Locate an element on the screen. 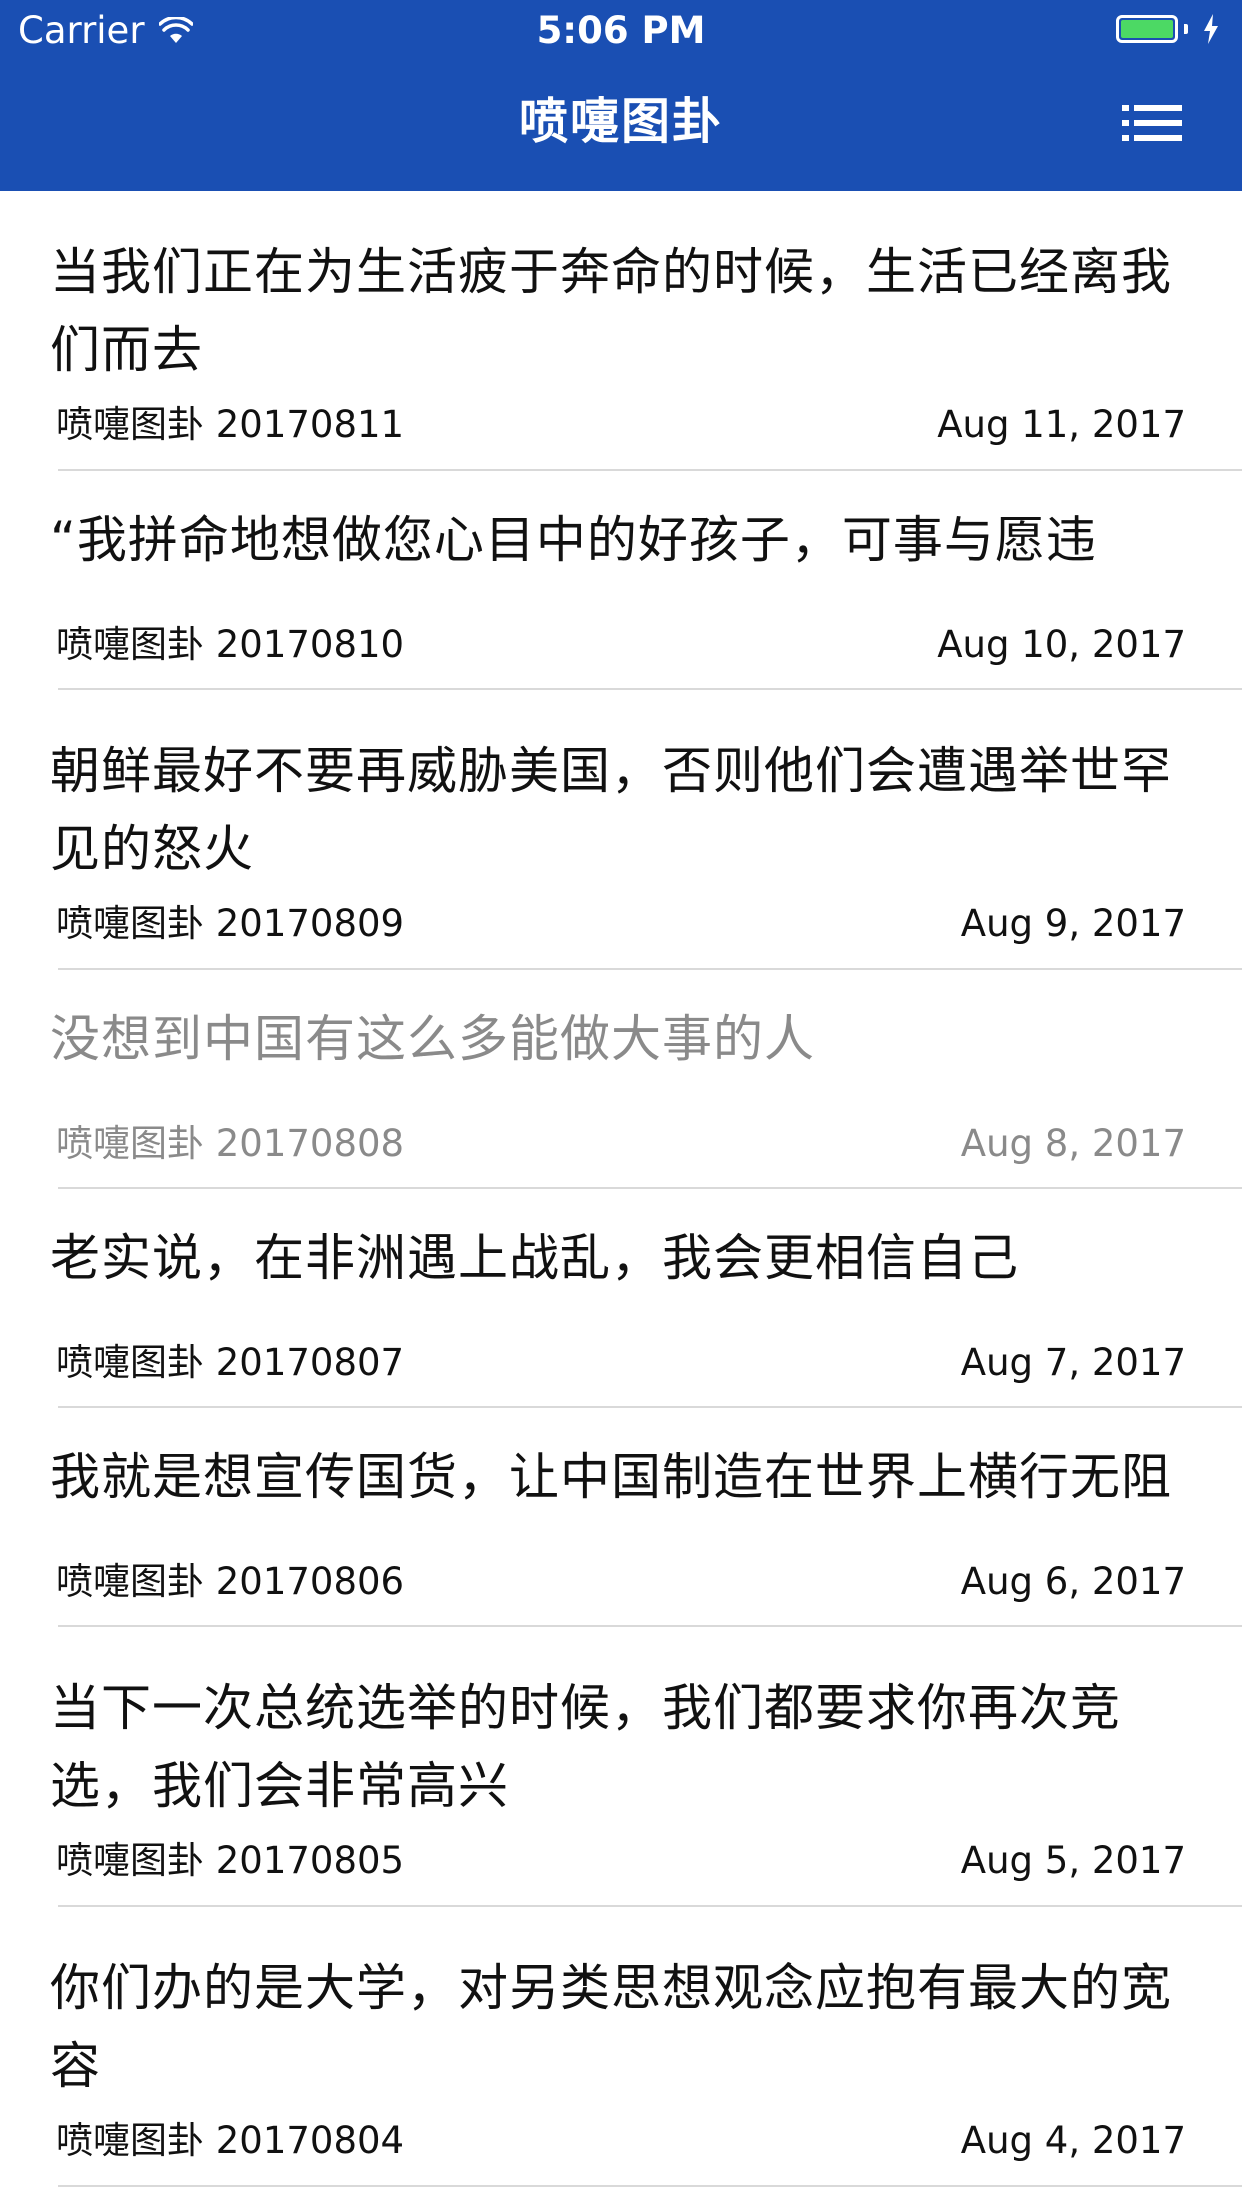  page-title: 喷嚏图卦 is located at coordinates (620, 121).